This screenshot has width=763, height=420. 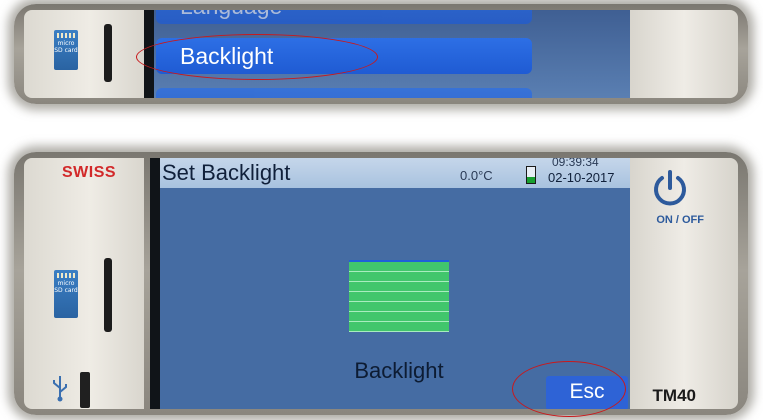 What do you see at coordinates (399, 296) in the screenshot?
I see `backlight-level-indicator` at bounding box center [399, 296].